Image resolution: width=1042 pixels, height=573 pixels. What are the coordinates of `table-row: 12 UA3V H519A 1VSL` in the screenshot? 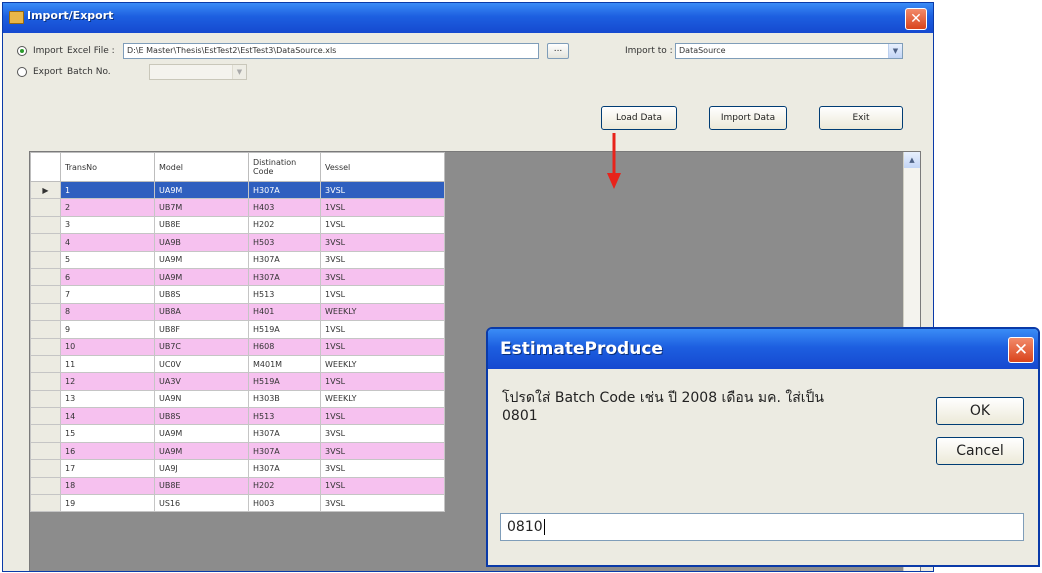 It's located at (237, 381).